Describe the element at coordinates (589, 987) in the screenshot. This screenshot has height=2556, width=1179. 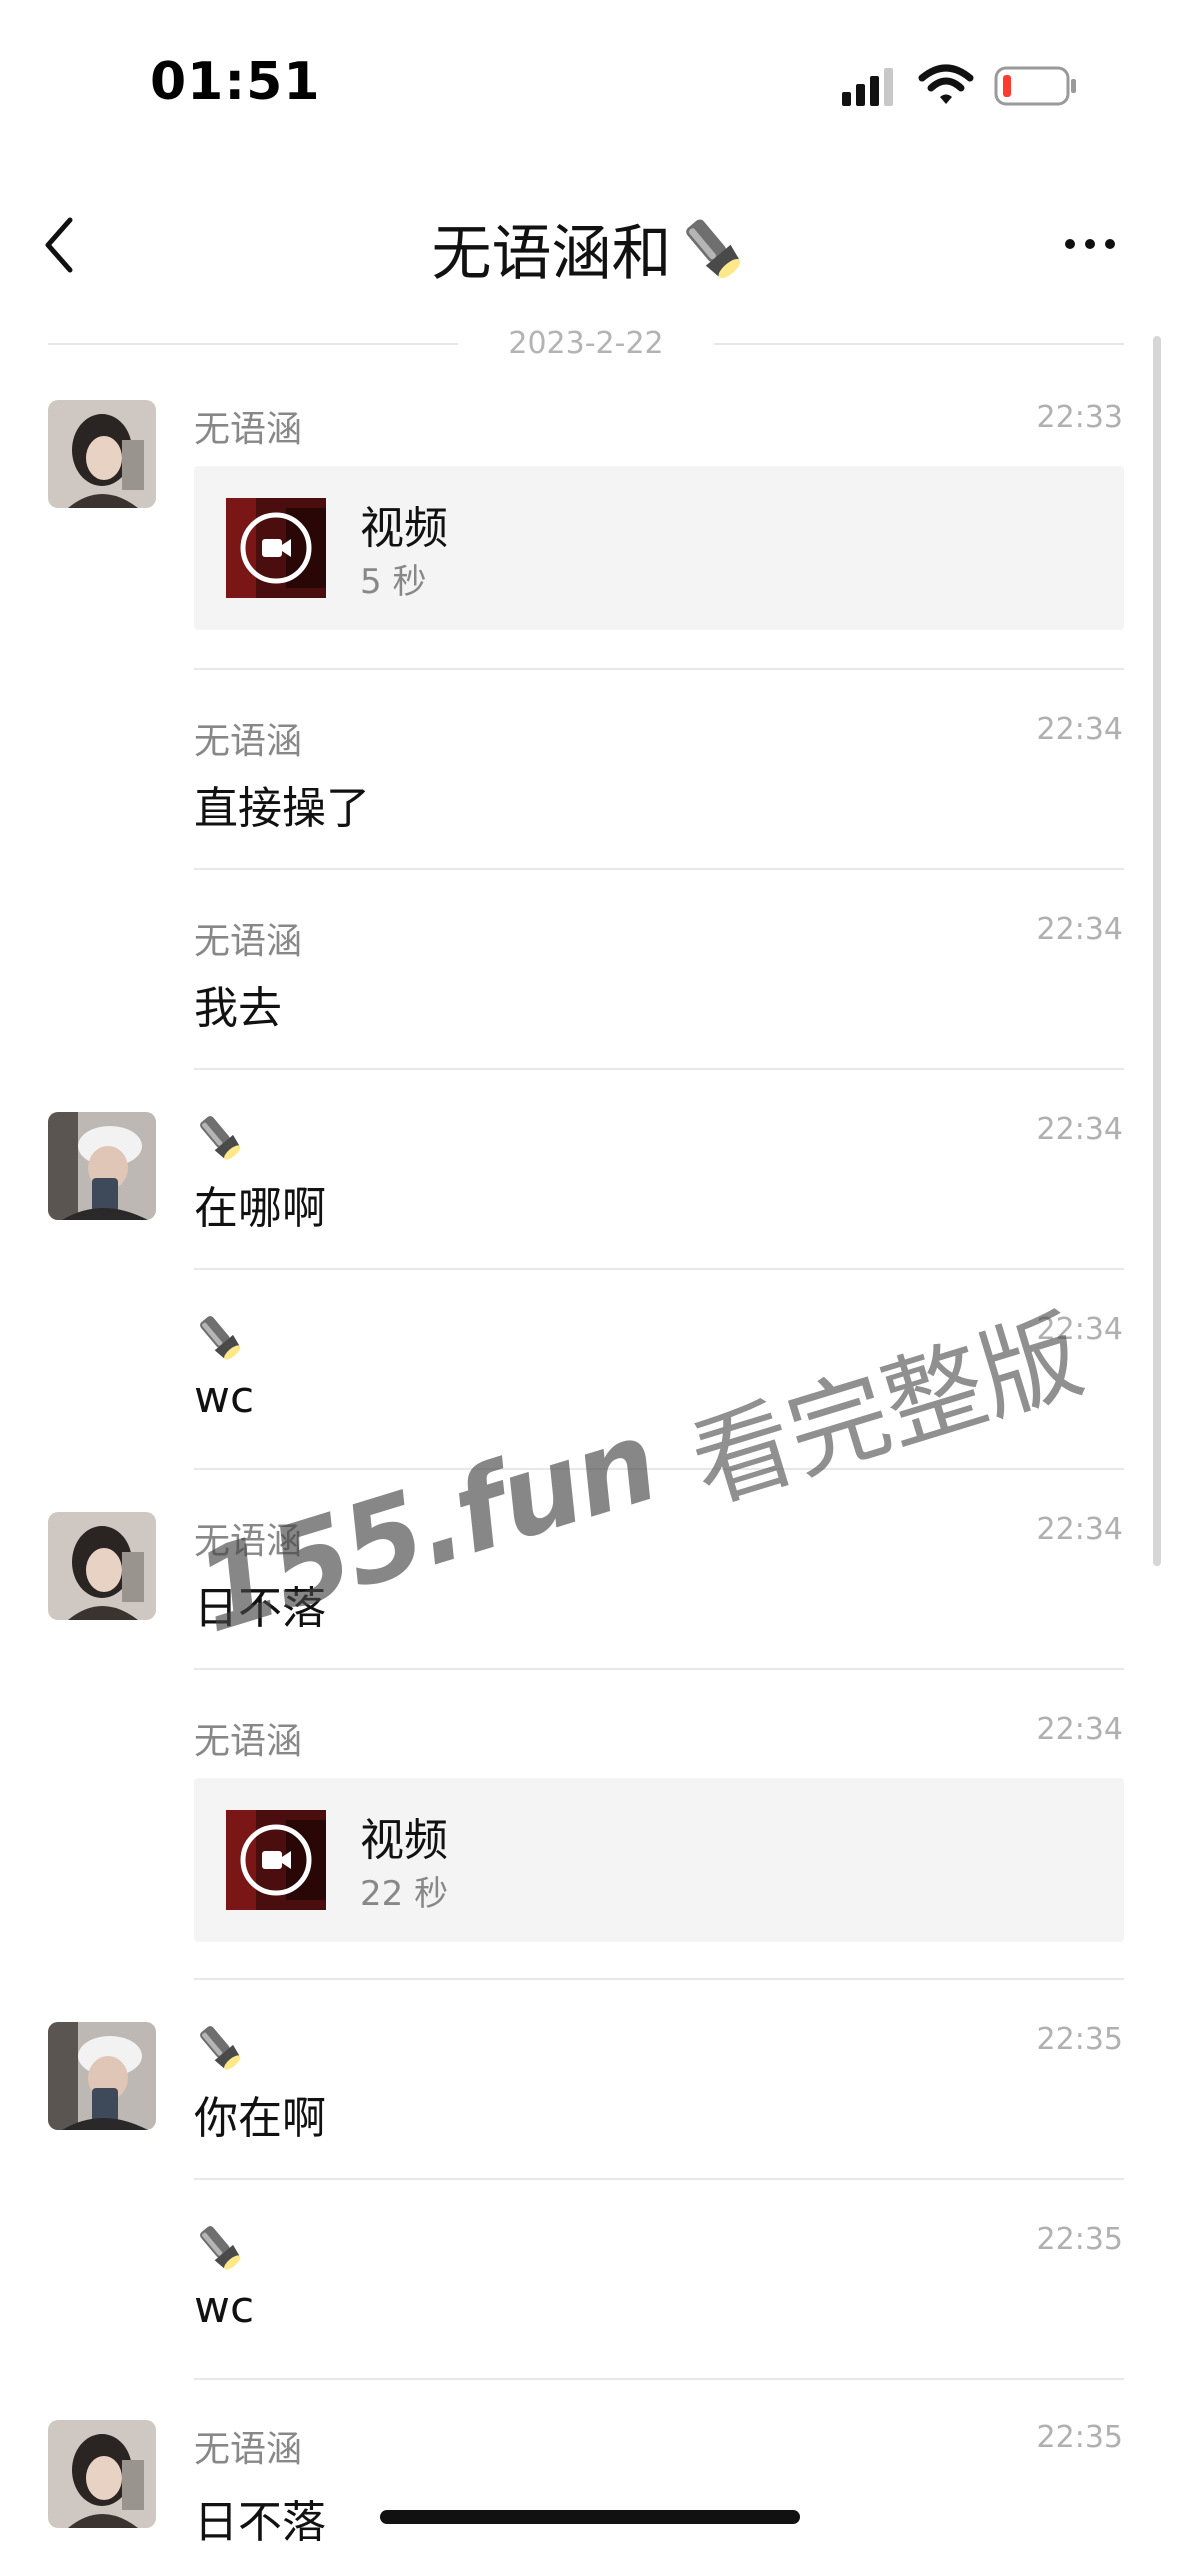
I see `chat-message: 无语涵 22:34 我去` at that location.